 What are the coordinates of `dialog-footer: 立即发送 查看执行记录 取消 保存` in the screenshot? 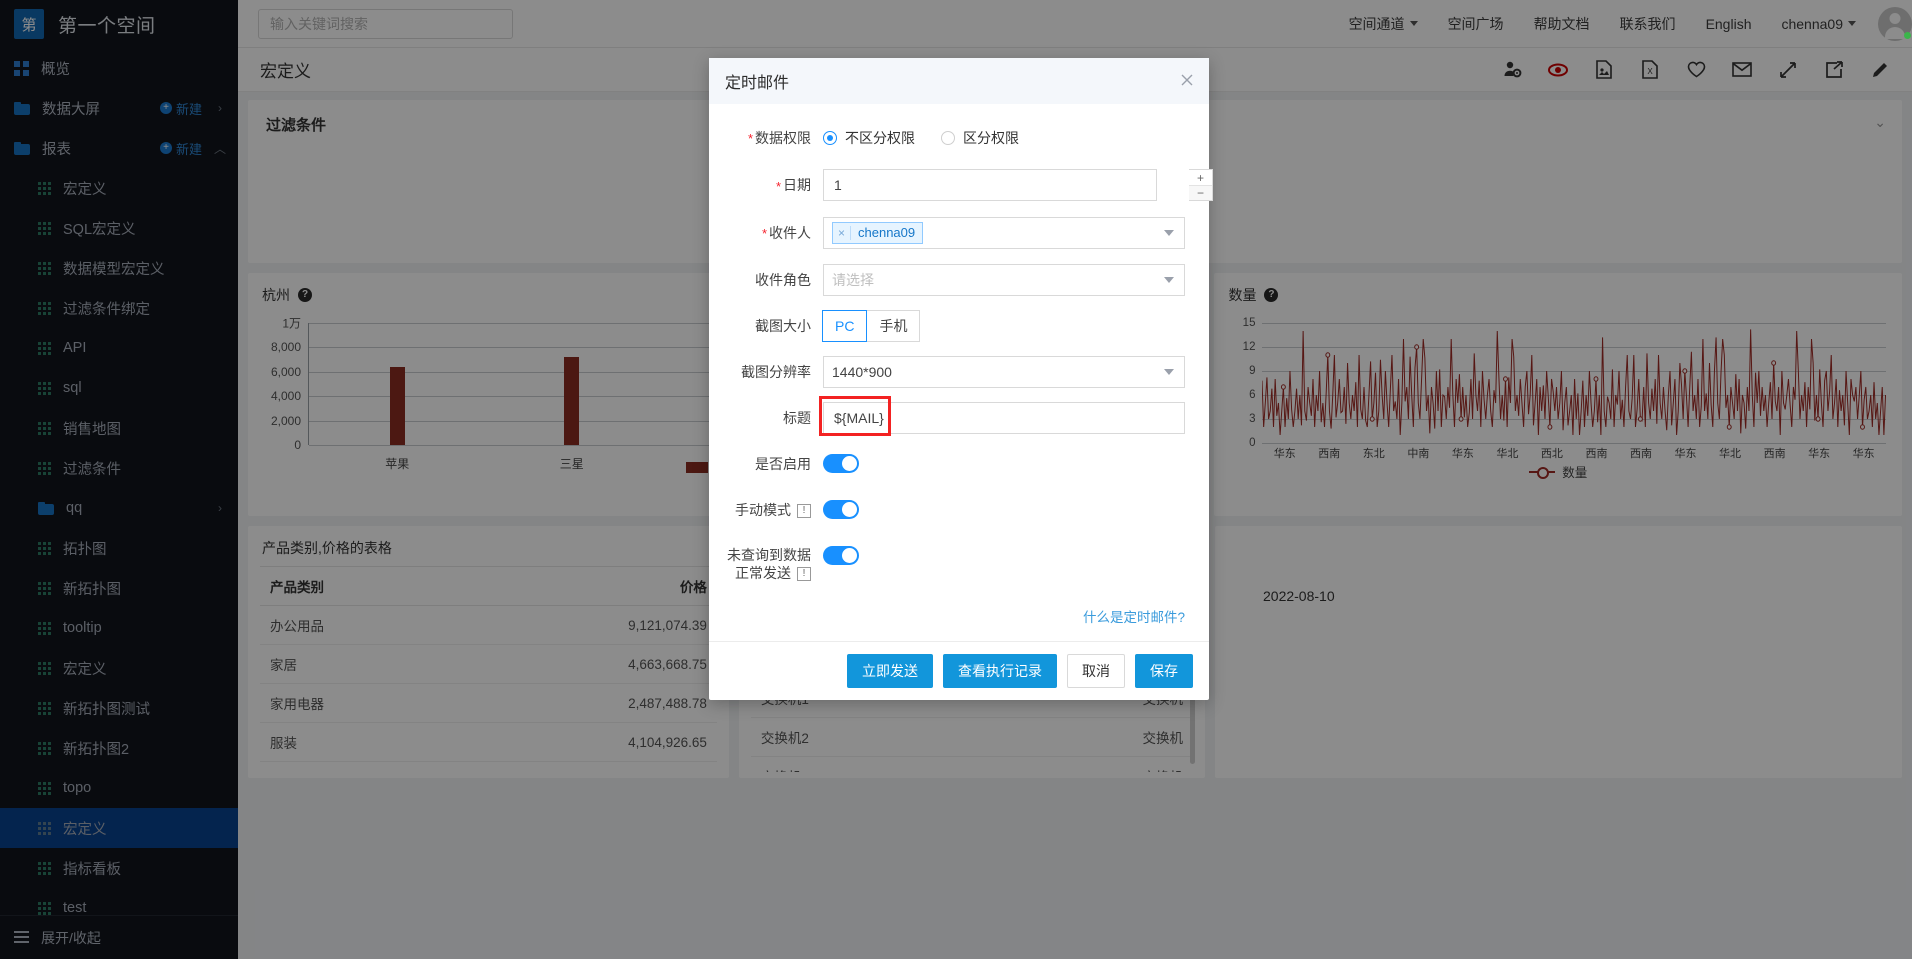 It's located at (959, 670).